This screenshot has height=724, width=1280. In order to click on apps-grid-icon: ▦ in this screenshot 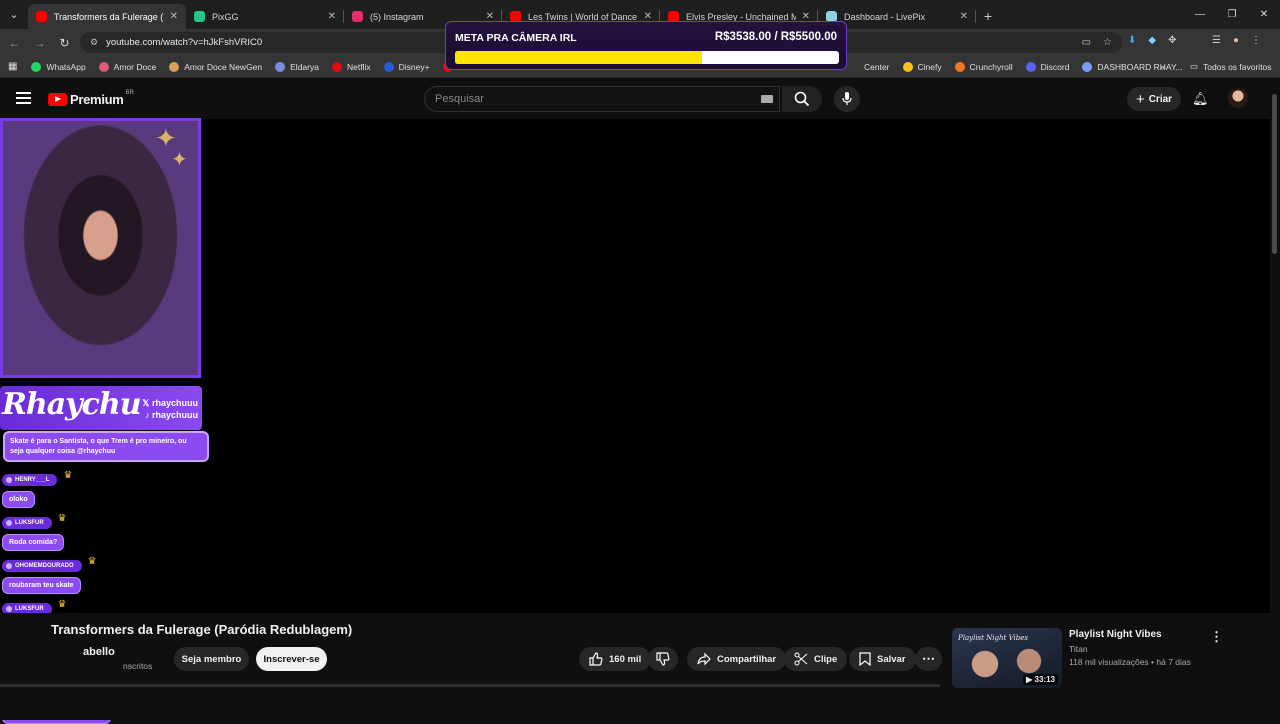, I will do `click(12, 66)`.